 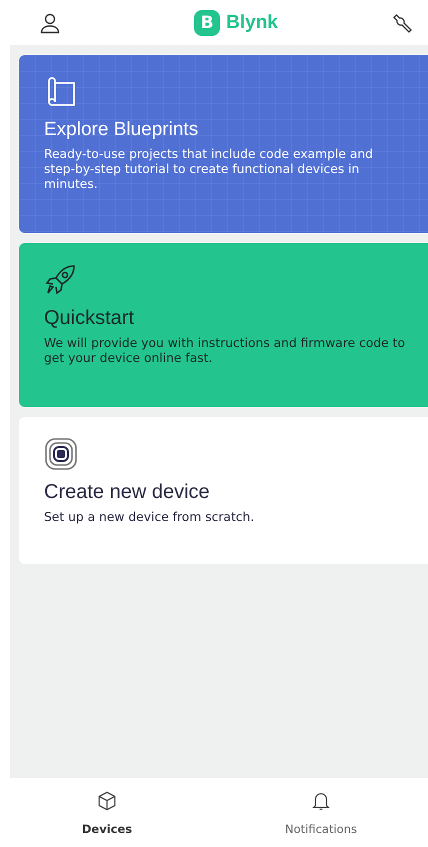 I want to click on card-title: Explore Blueprints, so click(x=122, y=130).